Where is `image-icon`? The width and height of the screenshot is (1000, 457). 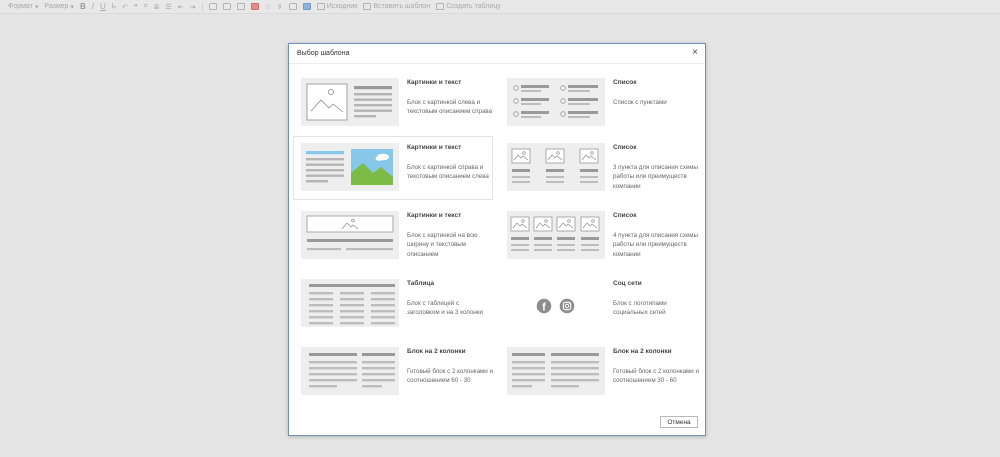
image-icon is located at coordinates (240, 6).